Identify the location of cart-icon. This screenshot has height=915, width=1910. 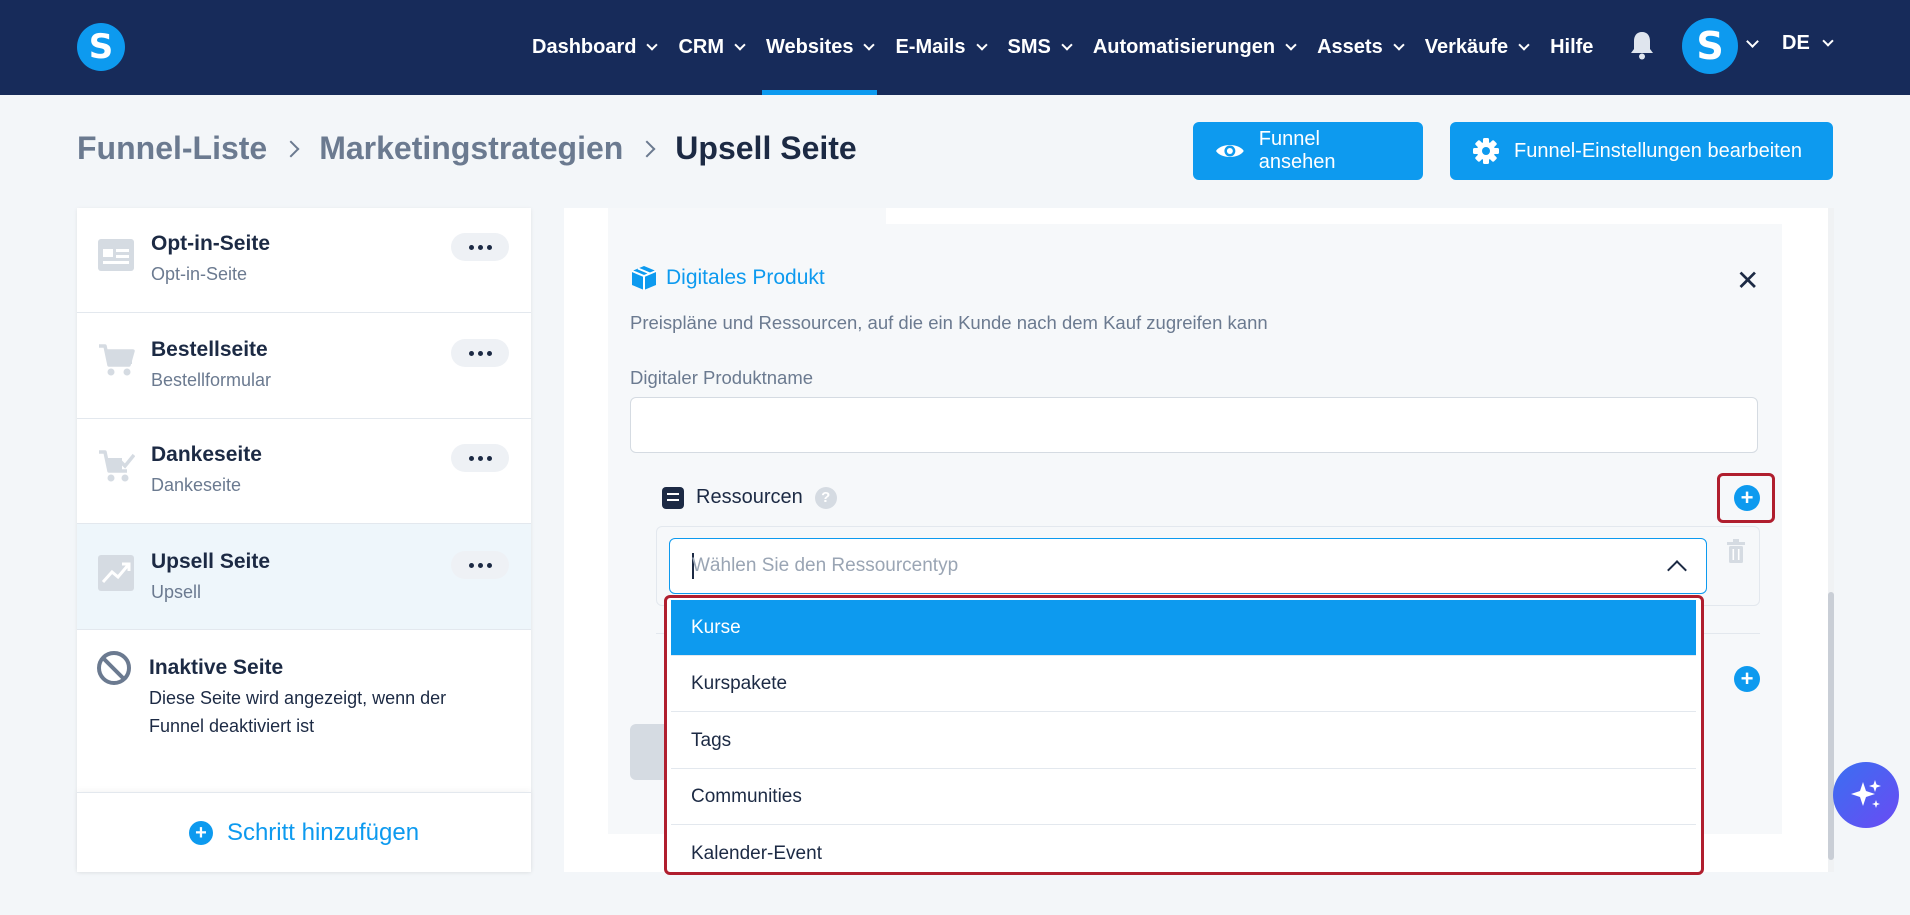
(117, 360).